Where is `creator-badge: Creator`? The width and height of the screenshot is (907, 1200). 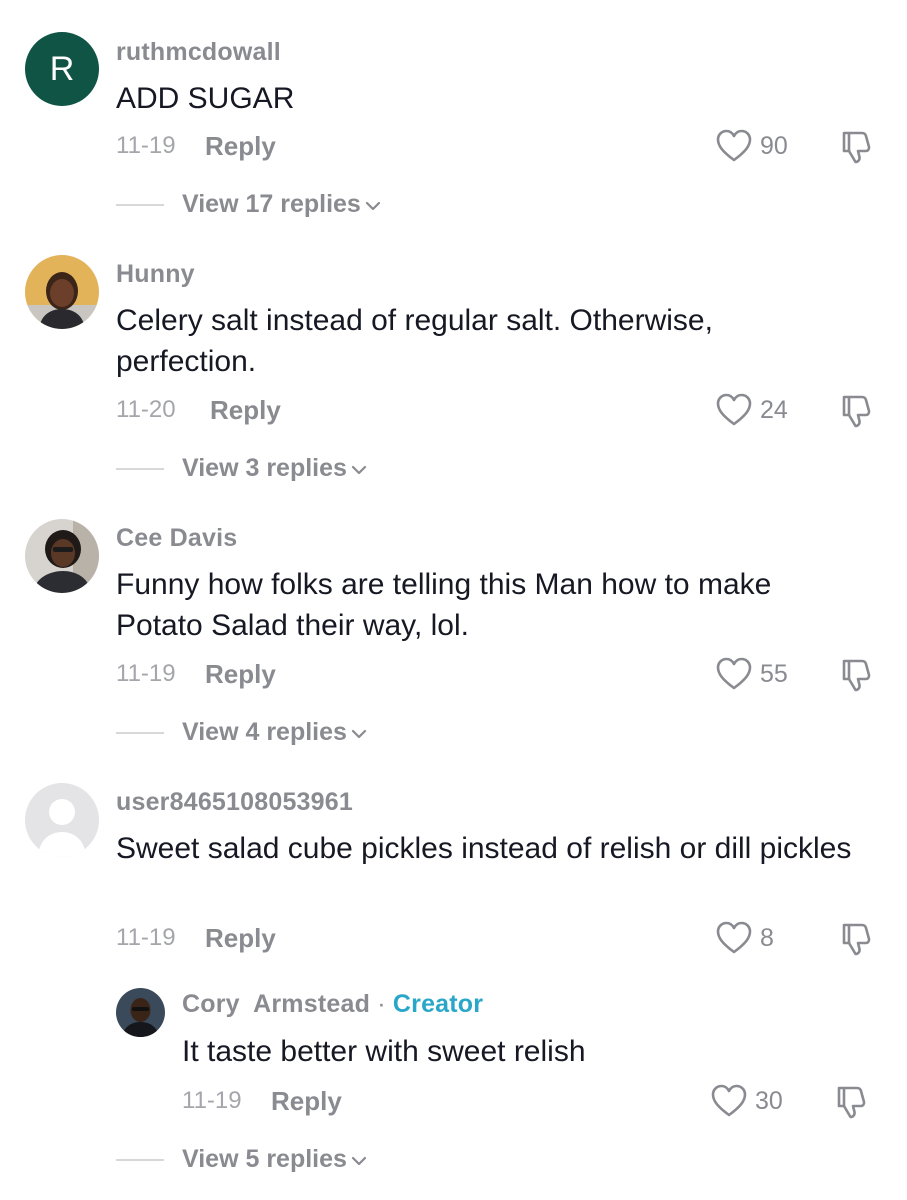
creator-badge: Creator is located at coordinates (438, 1004).